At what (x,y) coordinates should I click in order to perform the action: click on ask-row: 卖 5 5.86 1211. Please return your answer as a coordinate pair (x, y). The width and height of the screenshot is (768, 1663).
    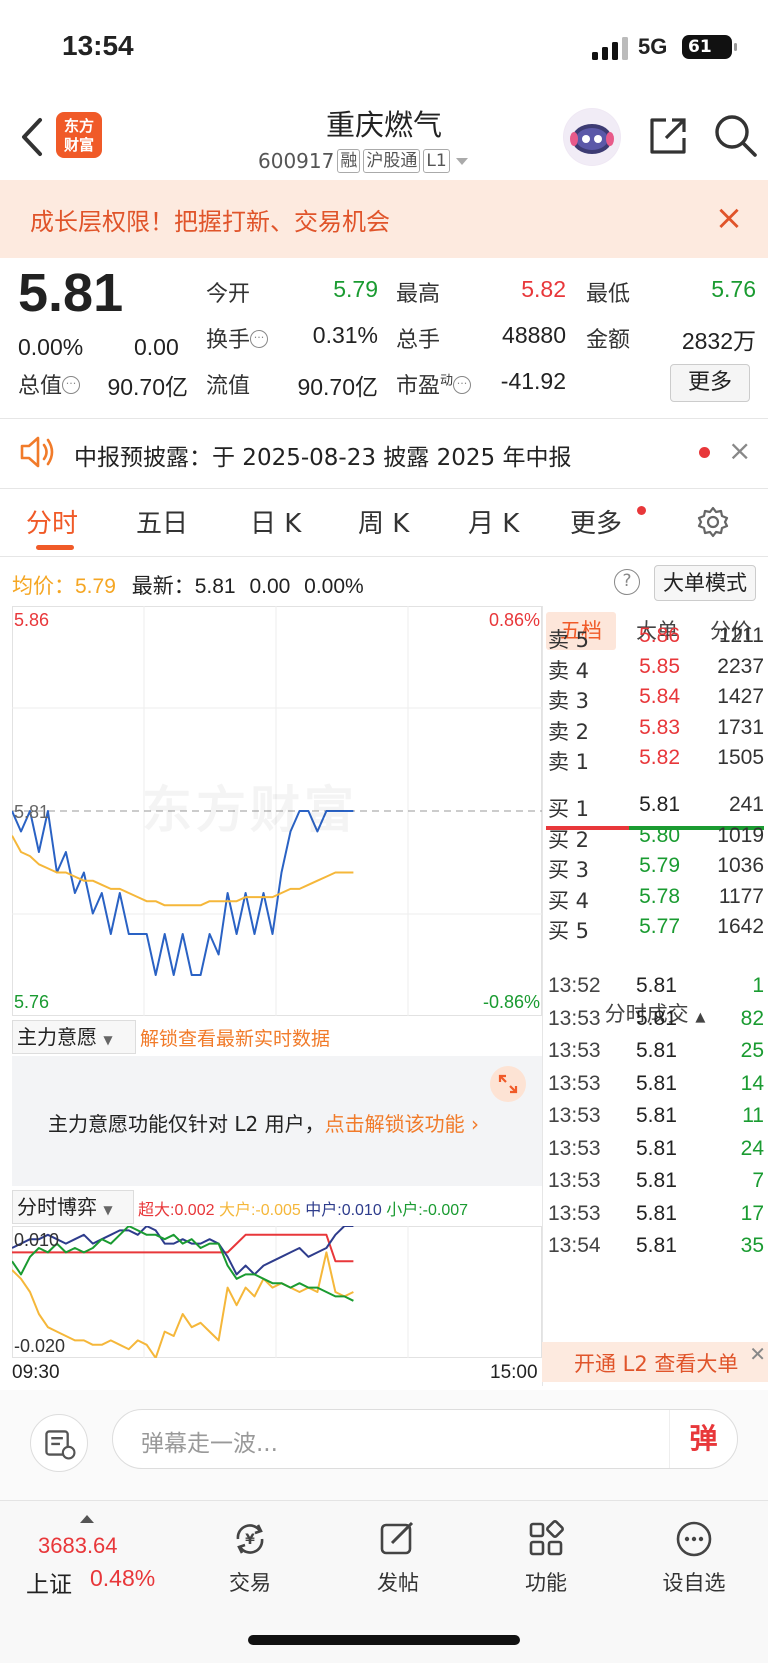
    Looking at the image, I should click on (656, 640).